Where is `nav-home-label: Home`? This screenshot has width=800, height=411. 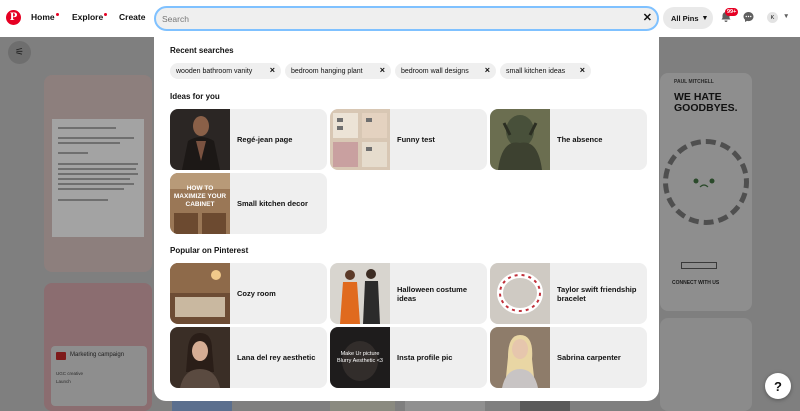 nav-home-label: Home is located at coordinates (43, 17).